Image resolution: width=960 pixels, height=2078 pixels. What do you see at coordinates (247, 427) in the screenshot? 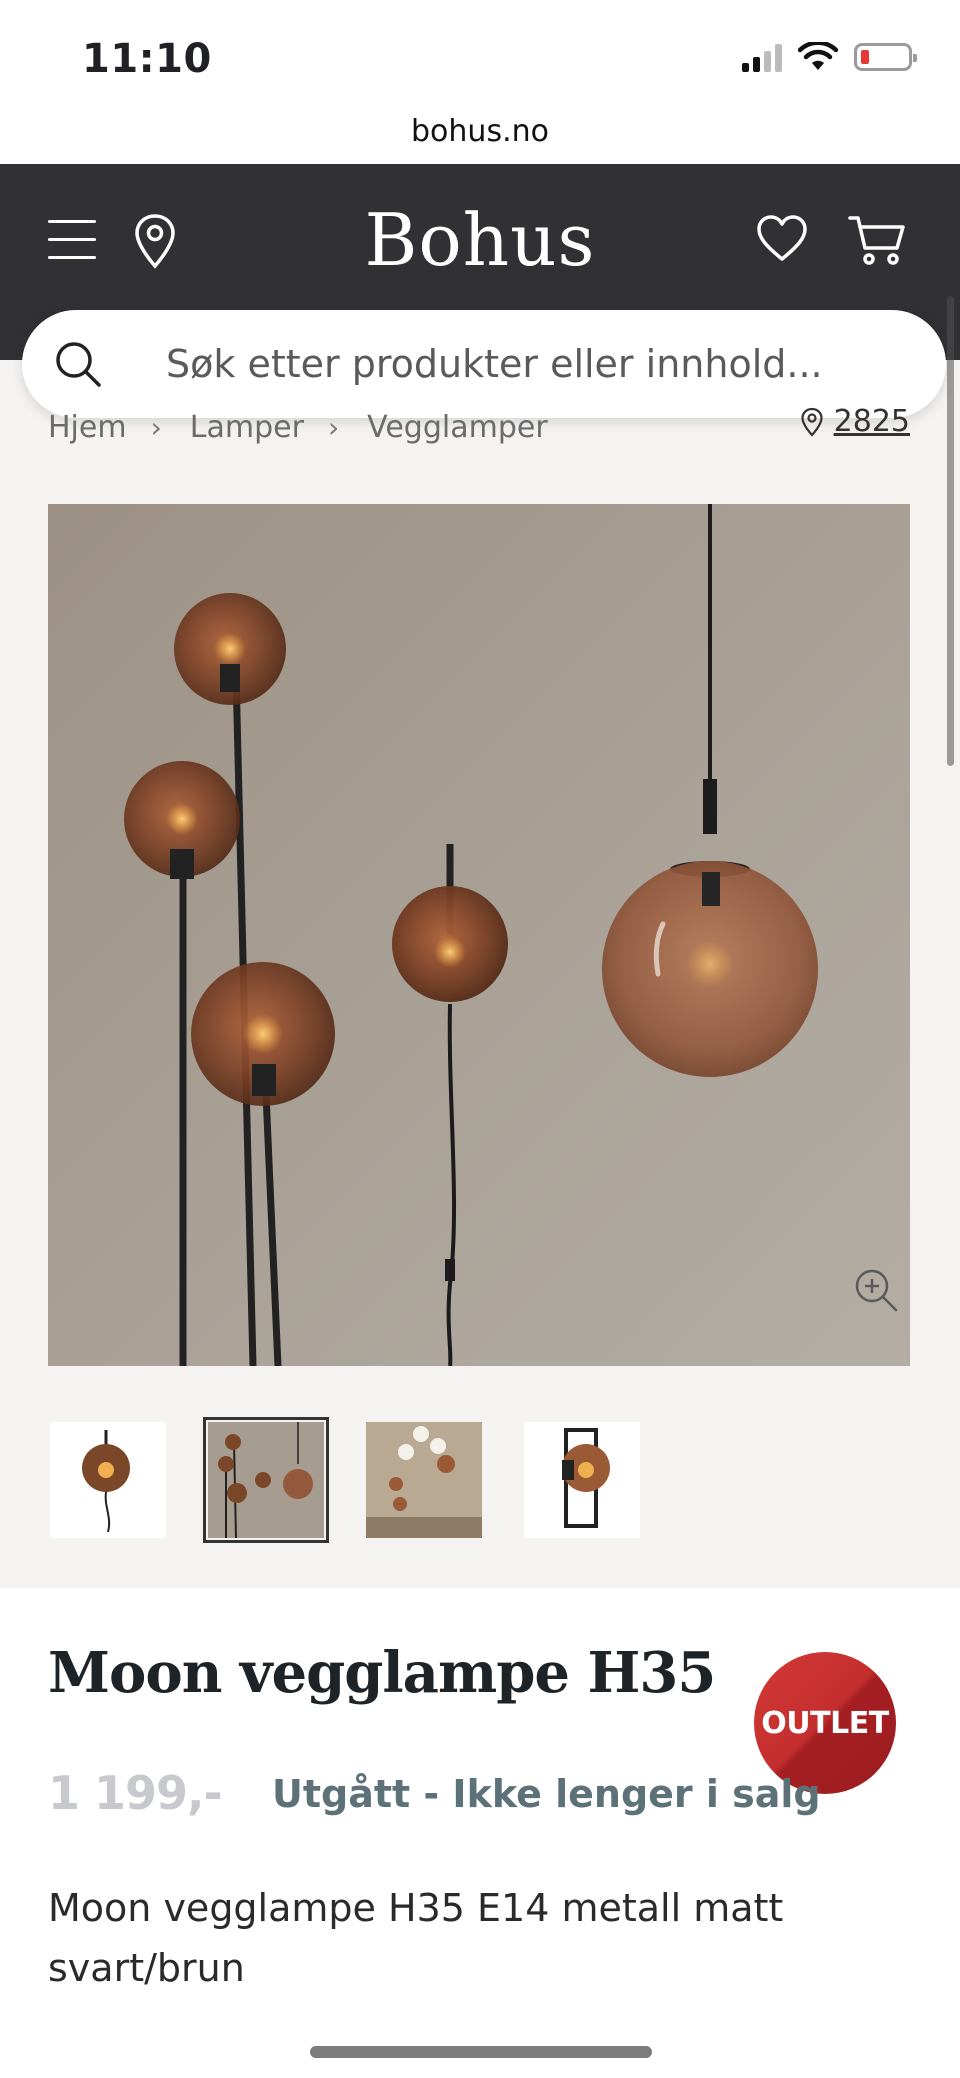
I see `breadcrumb-item-lamper: Lamper` at bounding box center [247, 427].